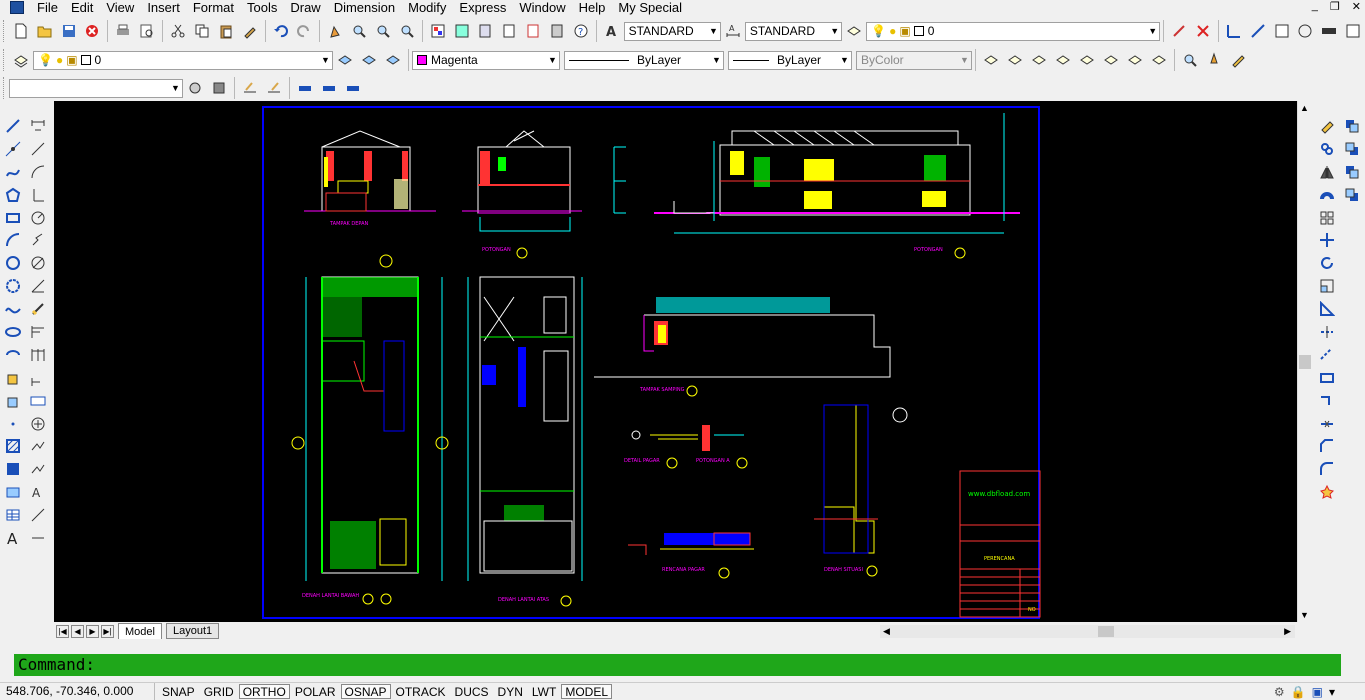 The width and height of the screenshot is (1365, 700). I want to click on dim-edit-icon, so click(1329, 31).